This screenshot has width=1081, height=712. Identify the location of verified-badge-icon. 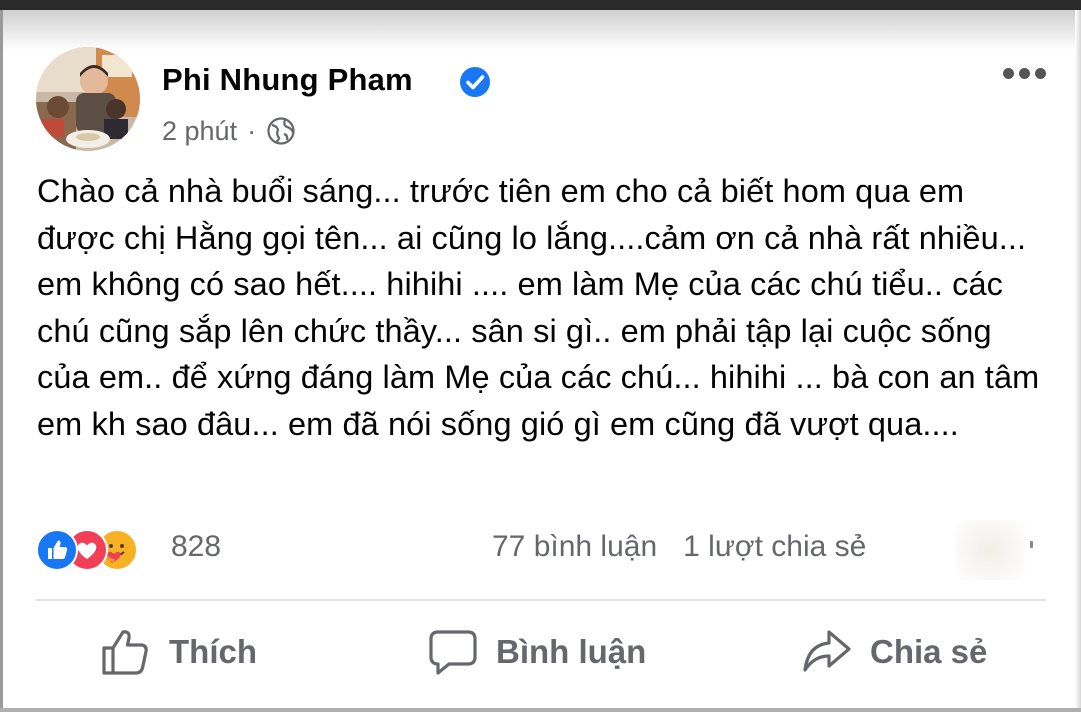
(475, 82).